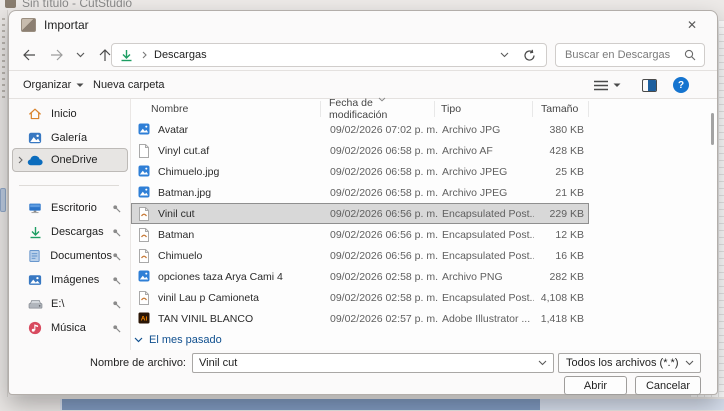  Describe the element at coordinates (595, 385) in the screenshot. I see `open-button: Abrir` at that location.